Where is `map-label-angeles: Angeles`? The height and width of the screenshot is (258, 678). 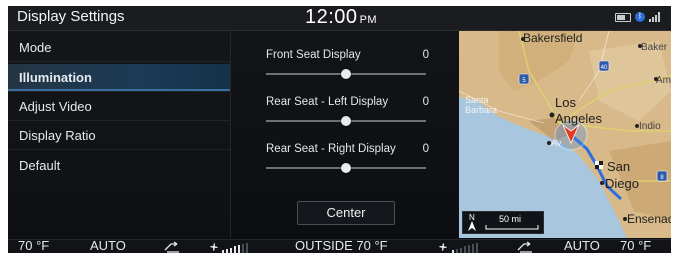
map-label-angeles: Angeles is located at coordinates (578, 118).